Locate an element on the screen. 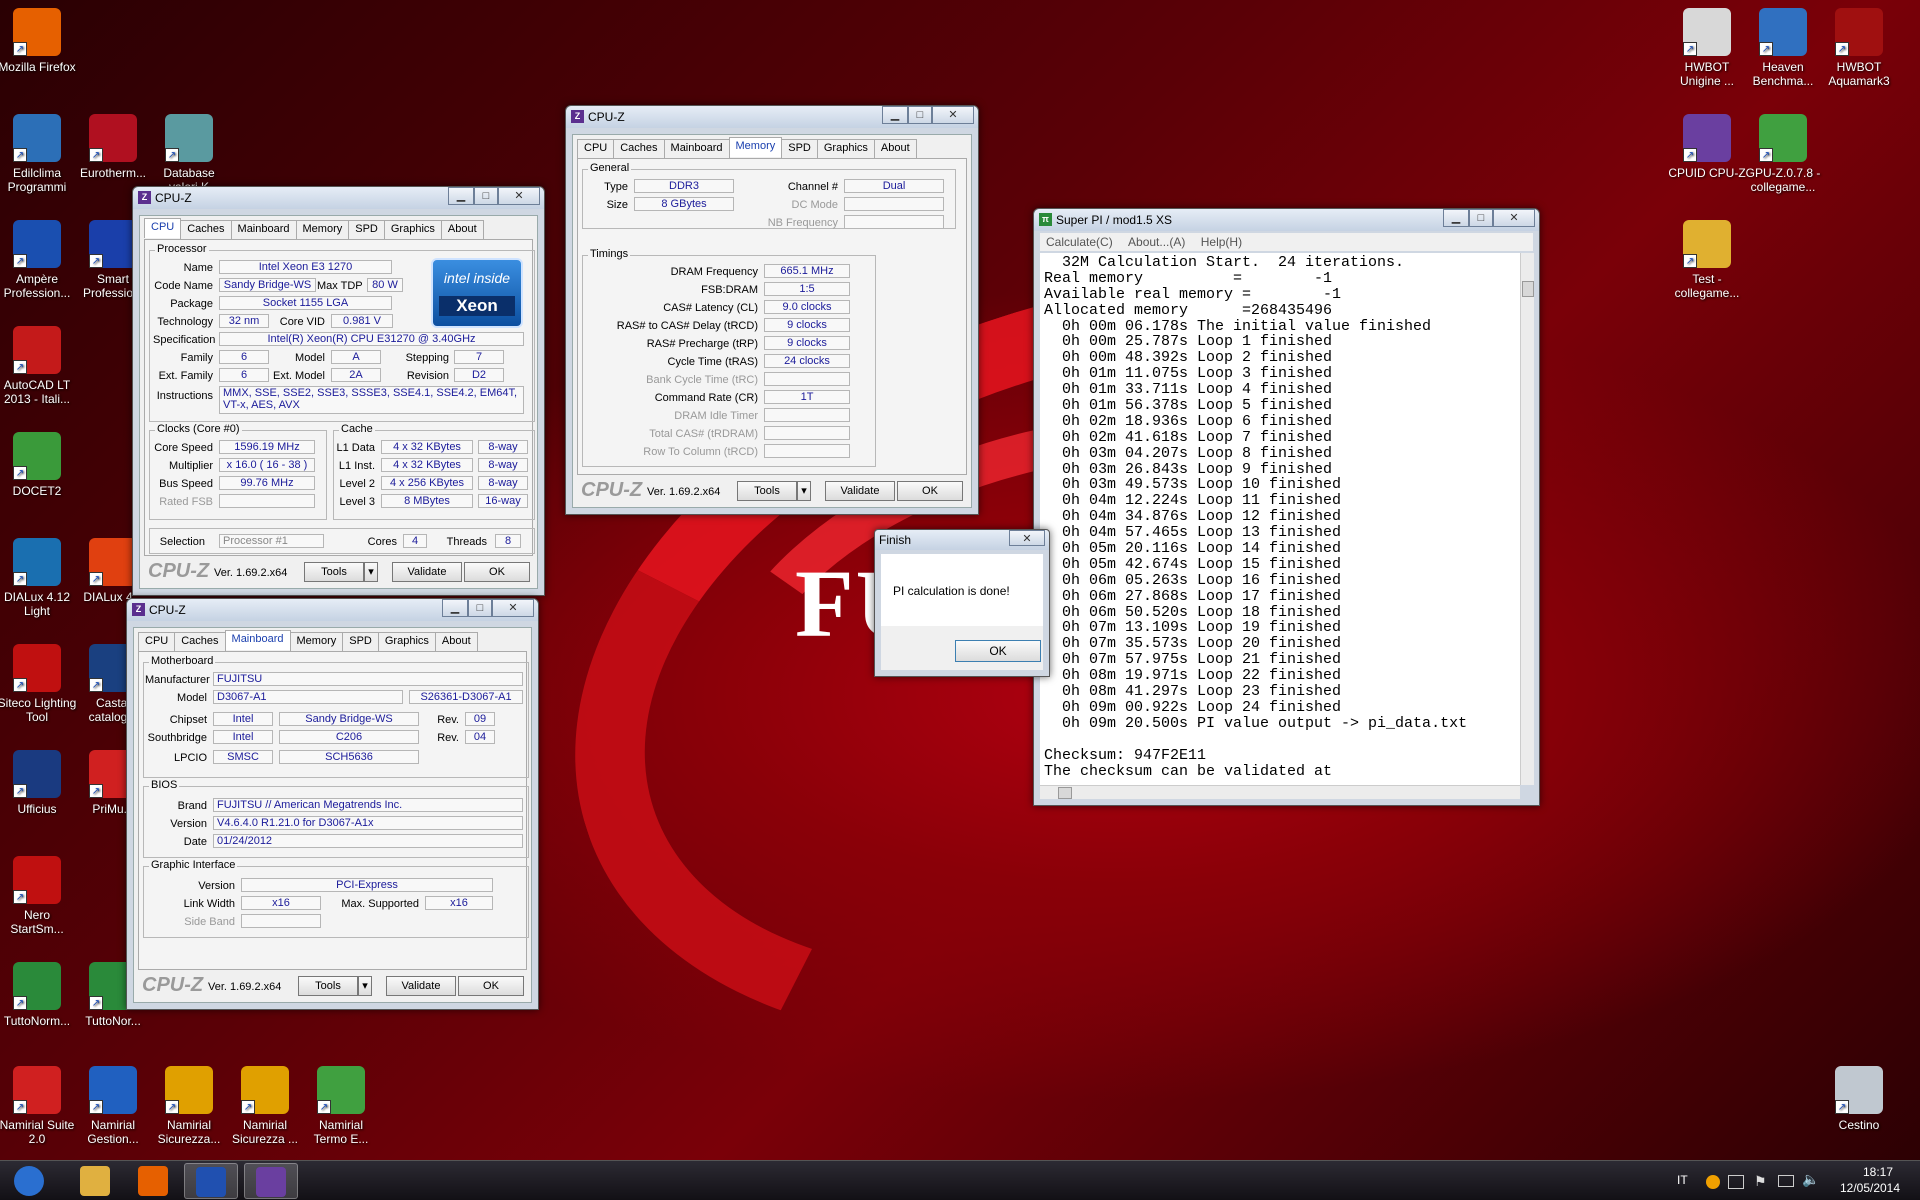 This screenshot has height=1200, width=1920. hscroll-thumb is located at coordinates (1065, 793).